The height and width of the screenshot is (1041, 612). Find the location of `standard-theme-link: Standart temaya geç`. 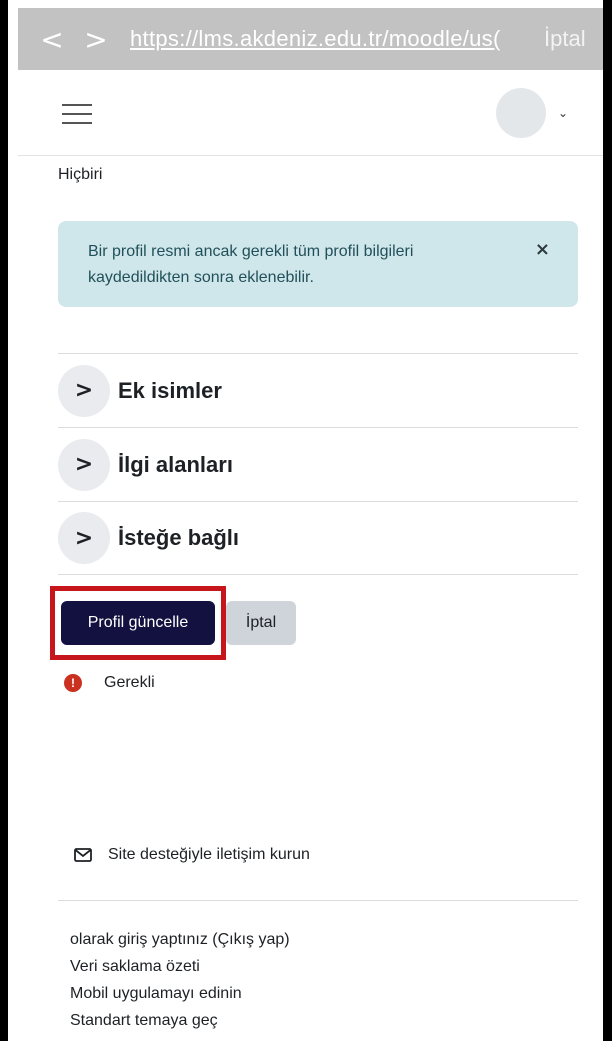

standard-theme-link: Standart temaya geç is located at coordinates (180, 1020).